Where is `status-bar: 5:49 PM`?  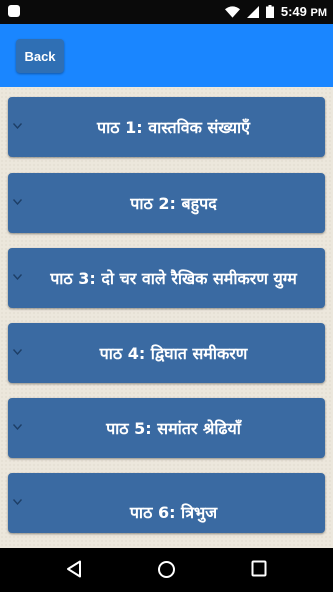 status-bar: 5:49 PM is located at coordinates (166, 12).